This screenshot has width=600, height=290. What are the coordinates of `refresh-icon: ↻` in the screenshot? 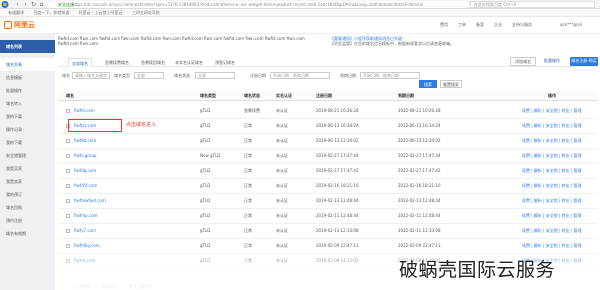 It's located at (33, 4).